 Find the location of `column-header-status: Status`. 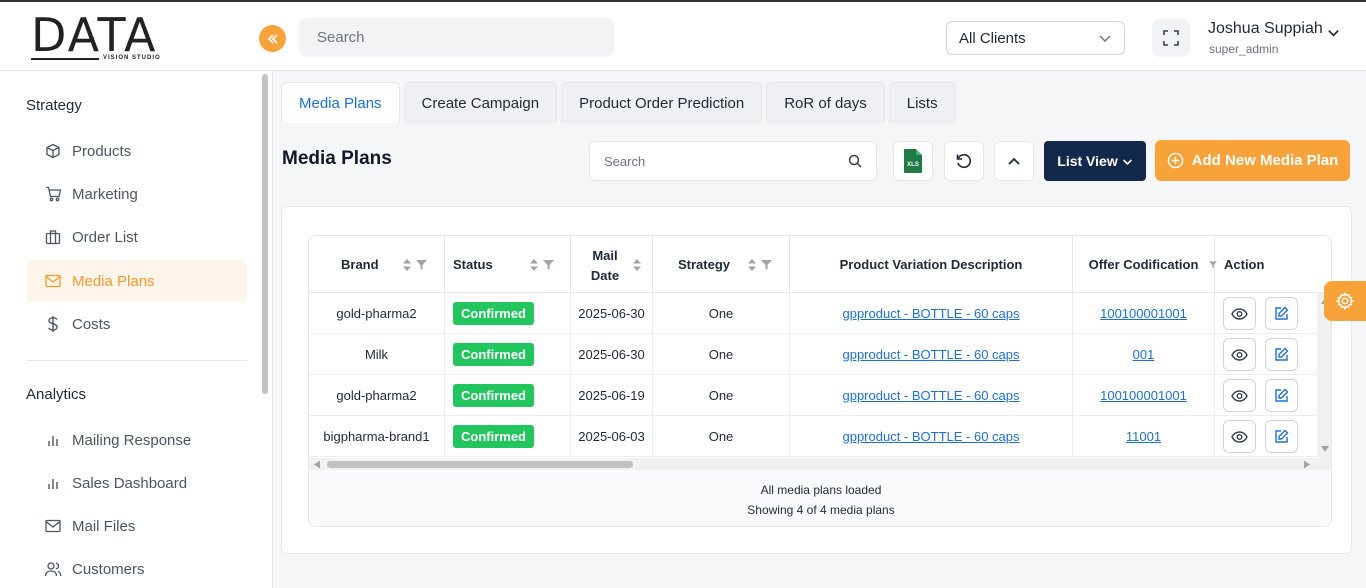

column-header-status: Status is located at coordinates (508, 264).